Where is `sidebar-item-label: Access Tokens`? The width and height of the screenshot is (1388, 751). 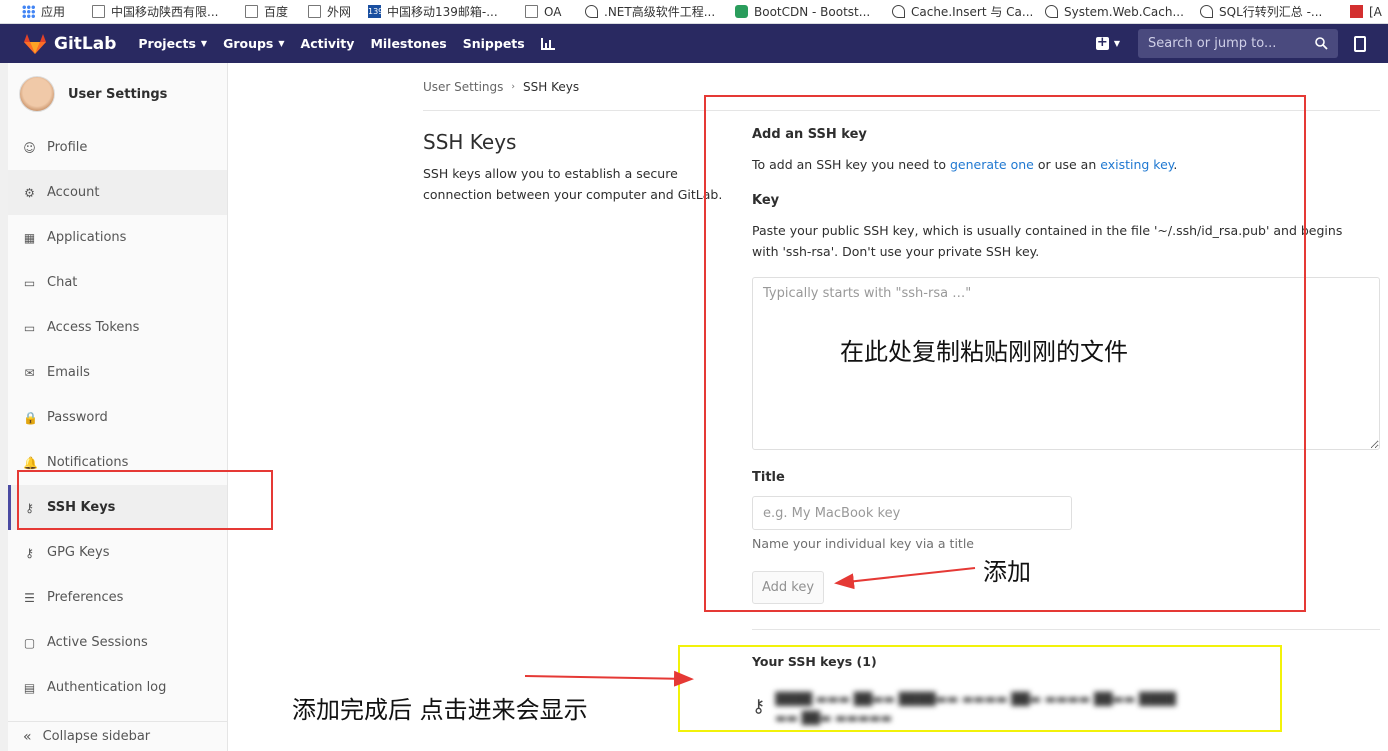 sidebar-item-label: Access Tokens is located at coordinates (93, 327).